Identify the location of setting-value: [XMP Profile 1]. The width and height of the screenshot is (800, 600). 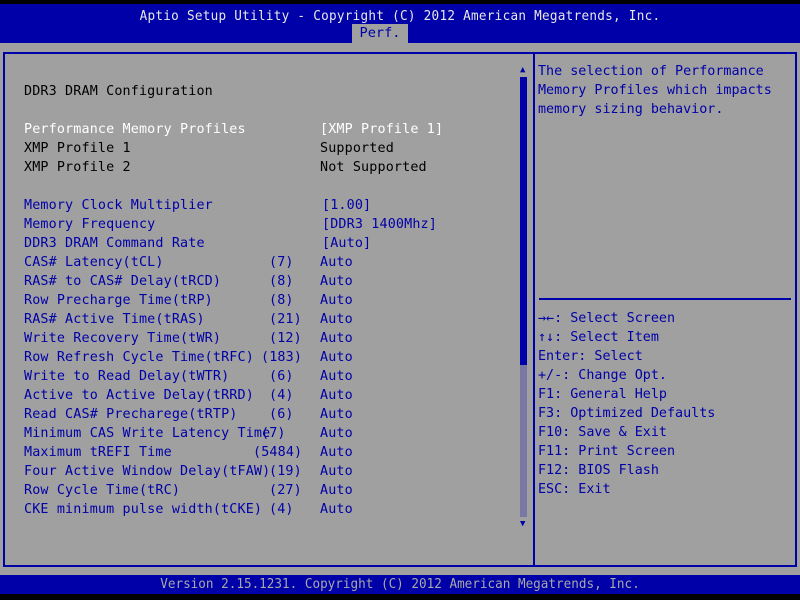
(381, 129).